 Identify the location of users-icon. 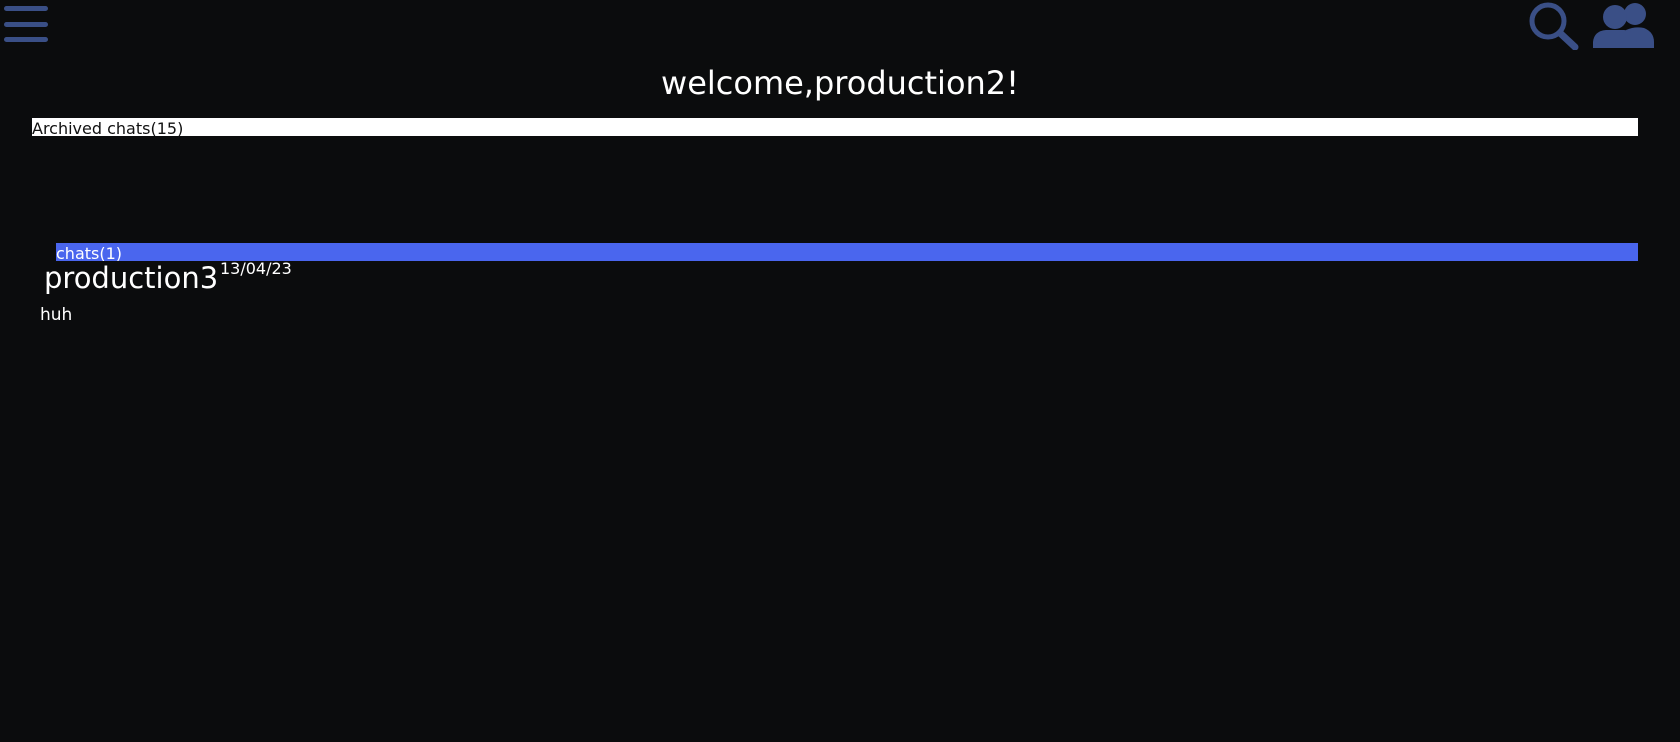
(1623, 25).